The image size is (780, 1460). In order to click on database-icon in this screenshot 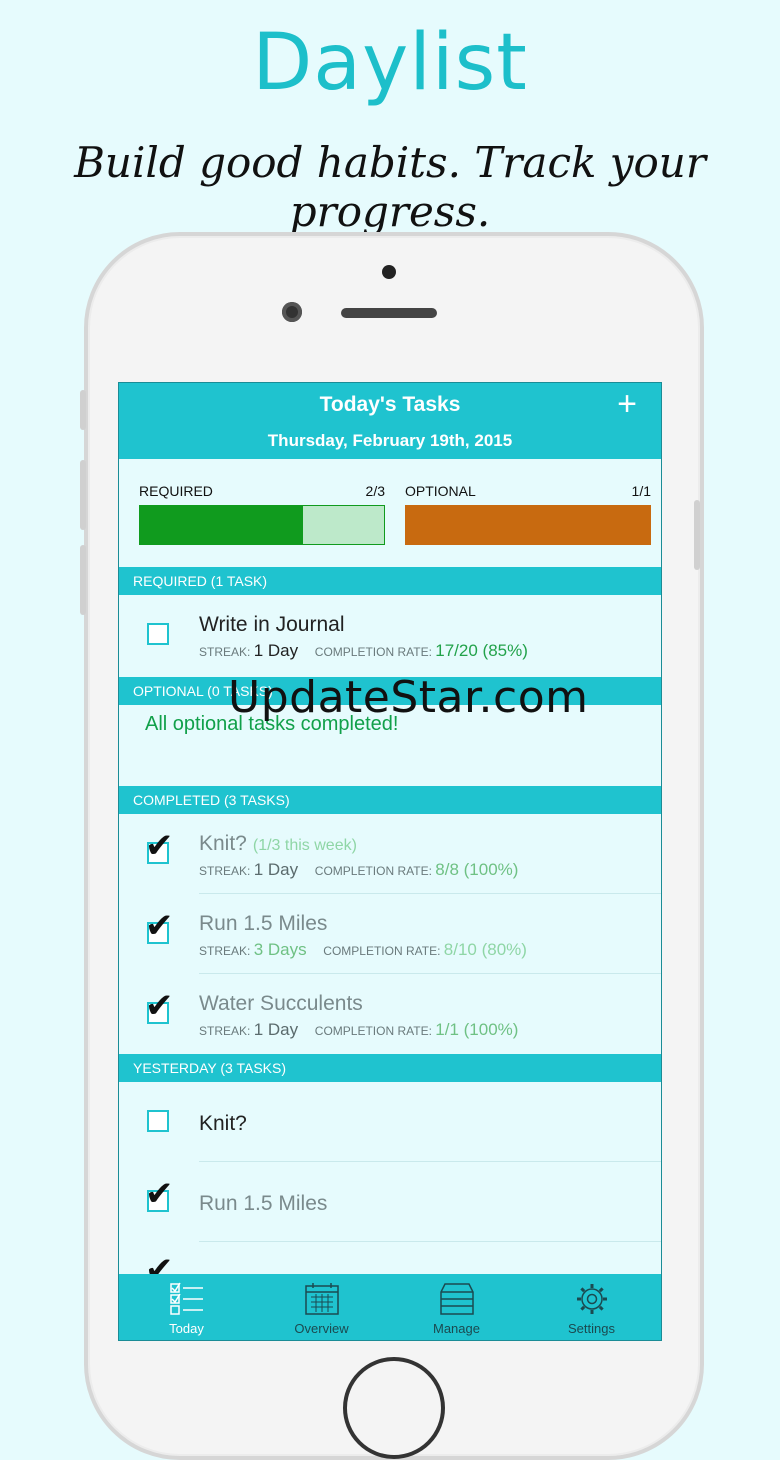, I will do `click(456, 1299)`.